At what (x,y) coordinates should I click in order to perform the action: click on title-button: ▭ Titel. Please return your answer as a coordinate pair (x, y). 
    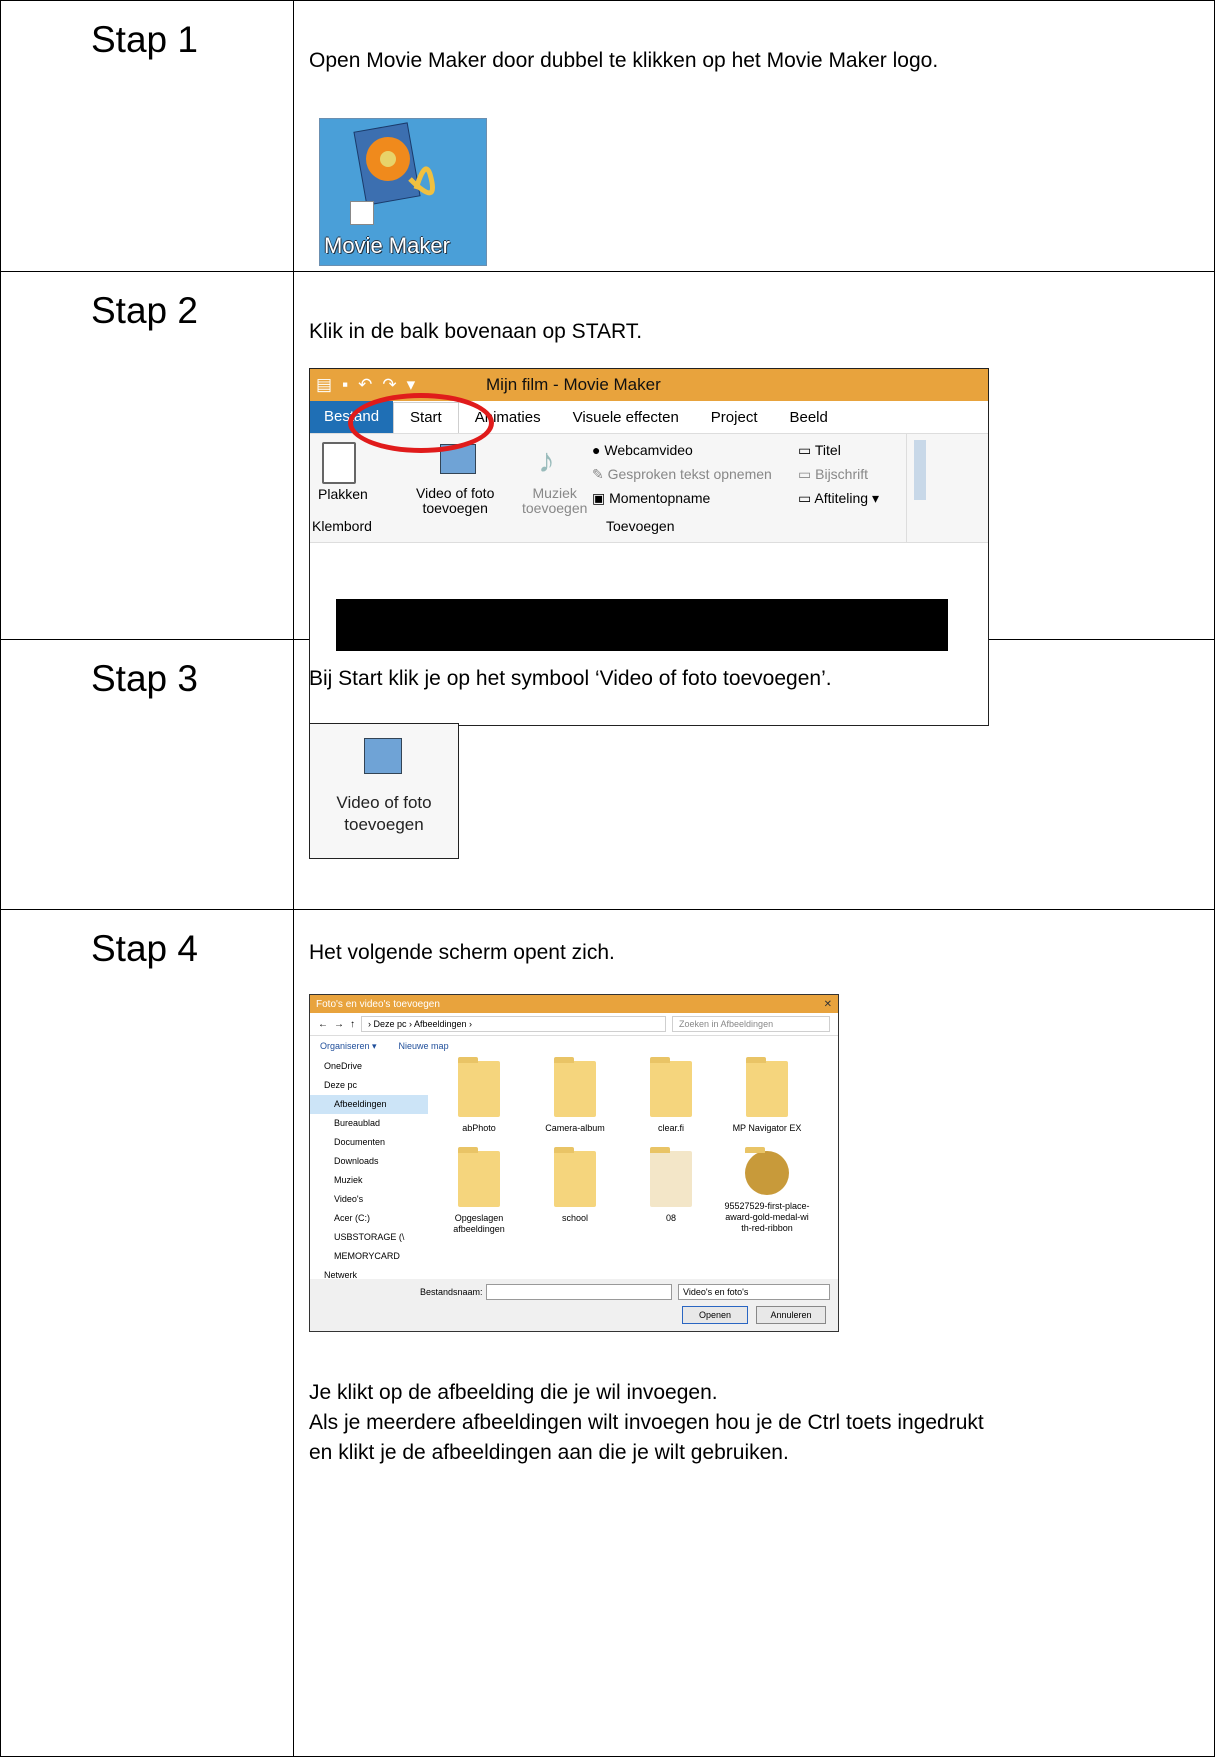
    Looking at the image, I should click on (819, 450).